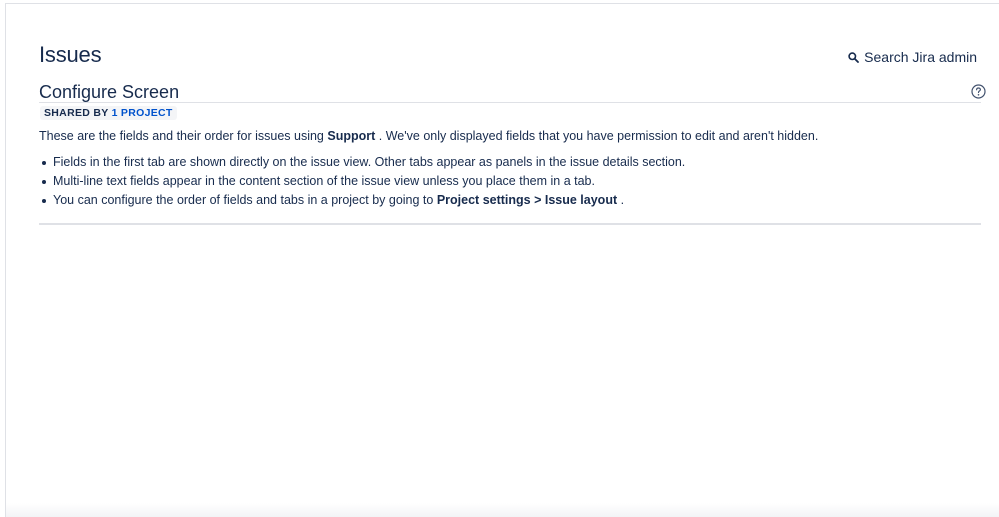 The width and height of the screenshot is (999, 517). Describe the element at coordinates (512, 92) in the screenshot. I see `screen-header: Configure Screen` at that location.